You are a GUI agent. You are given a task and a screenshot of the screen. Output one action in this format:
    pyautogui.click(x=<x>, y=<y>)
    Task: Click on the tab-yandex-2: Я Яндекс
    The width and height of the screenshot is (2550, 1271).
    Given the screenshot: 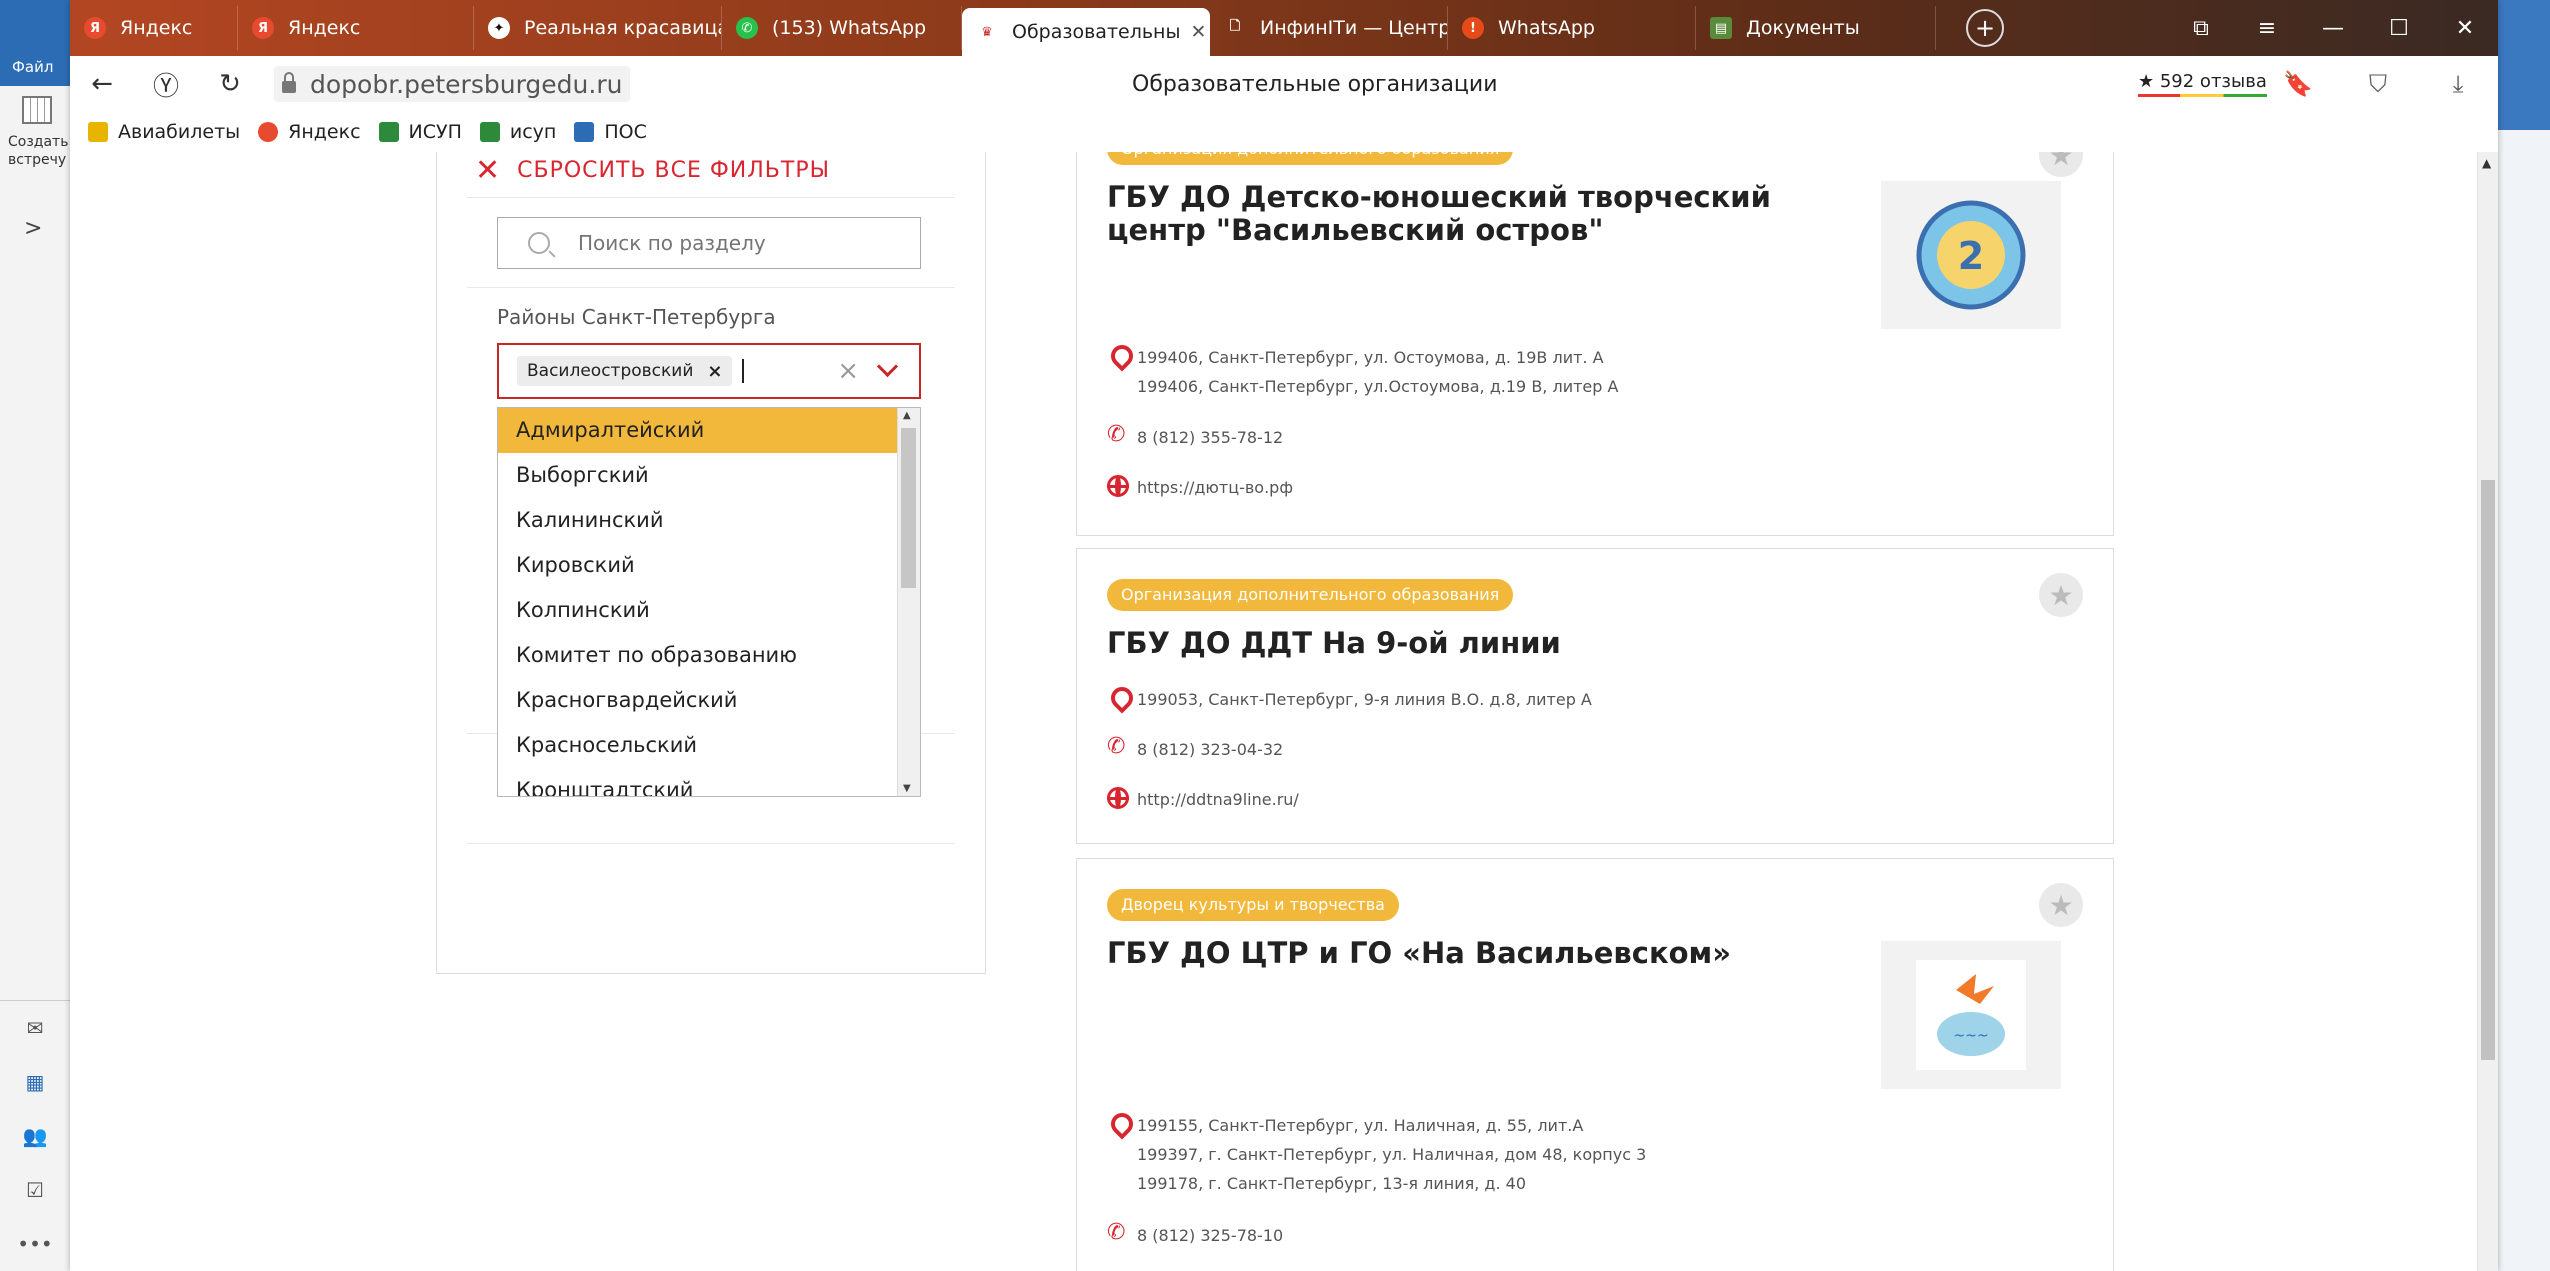 What is the action you would take?
    pyautogui.click(x=356, y=28)
    